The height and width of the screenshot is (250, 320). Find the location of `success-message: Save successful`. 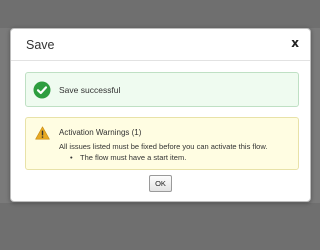

success-message: Save successful is located at coordinates (162, 89).